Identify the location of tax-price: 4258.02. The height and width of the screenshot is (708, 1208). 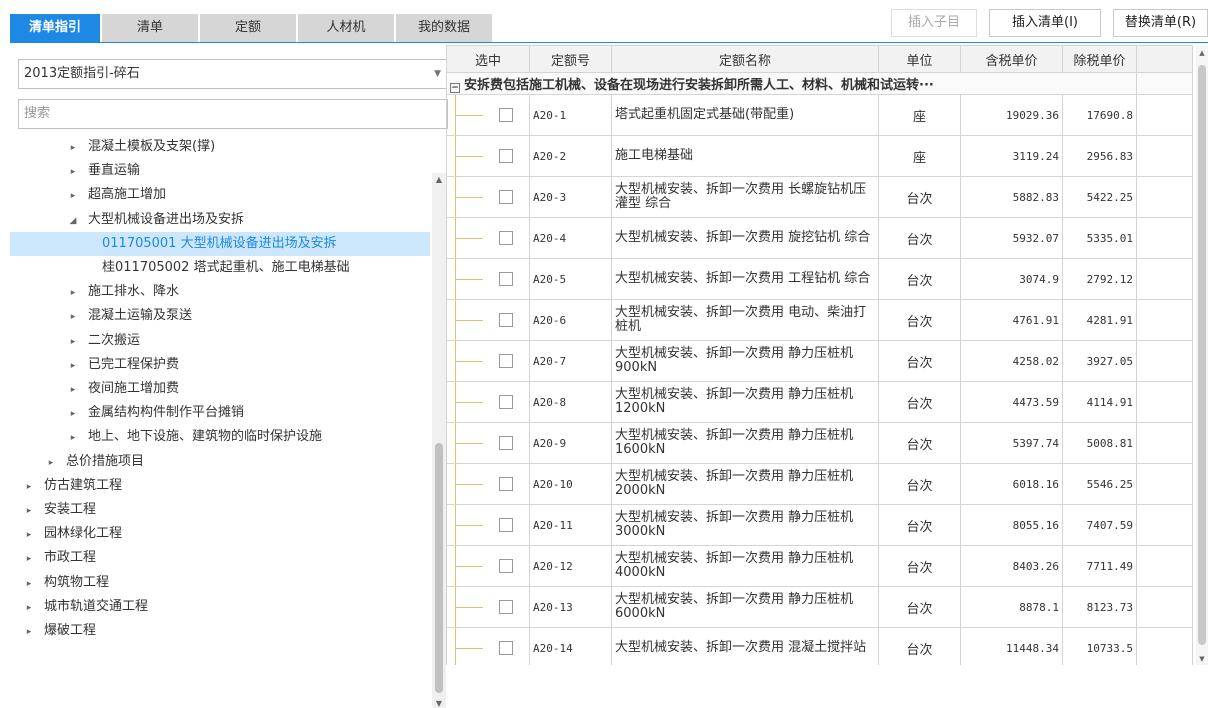
(1011, 361).